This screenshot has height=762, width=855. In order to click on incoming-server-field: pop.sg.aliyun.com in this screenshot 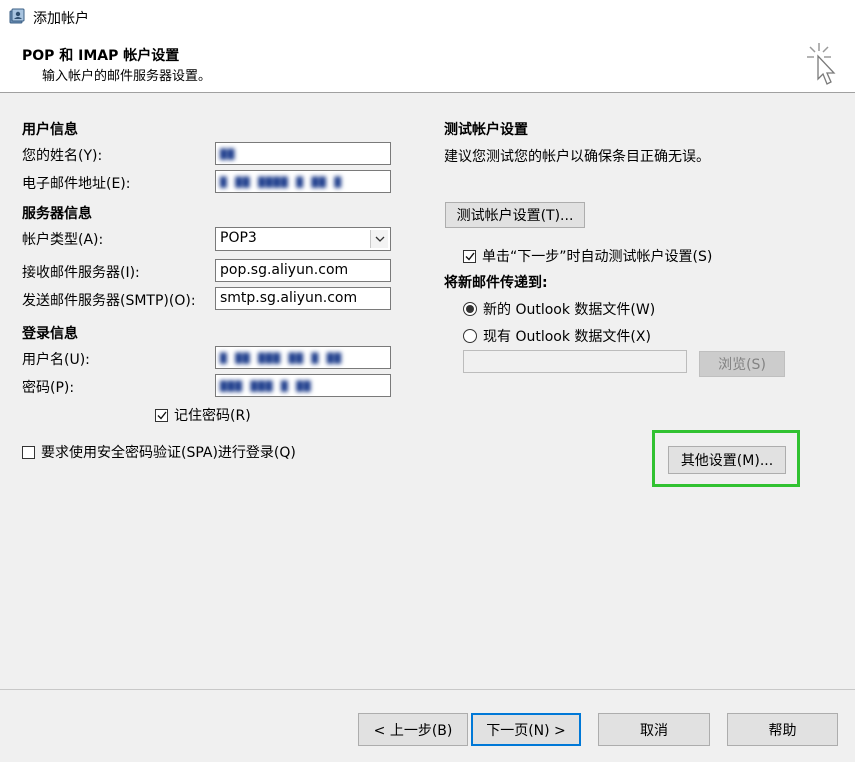, I will do `click(303, 270)`.